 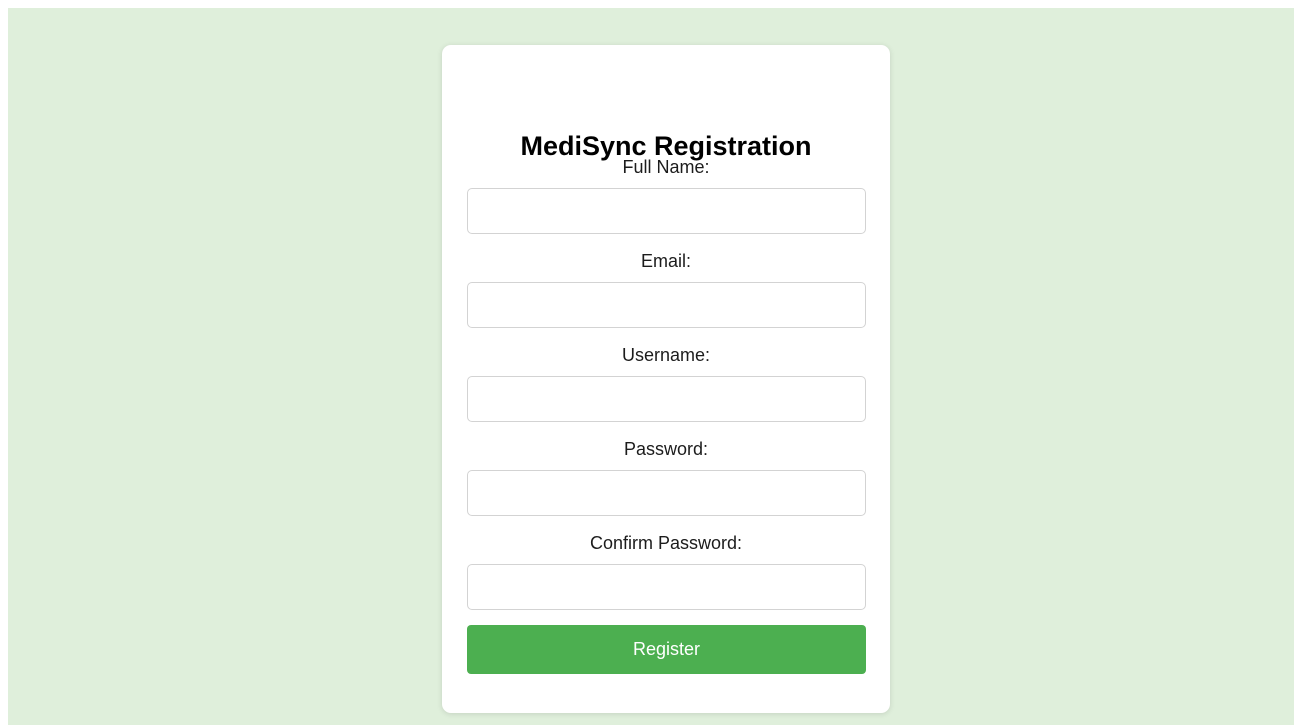 I want to click on confirm-password-input, so click(x=666, y=587).